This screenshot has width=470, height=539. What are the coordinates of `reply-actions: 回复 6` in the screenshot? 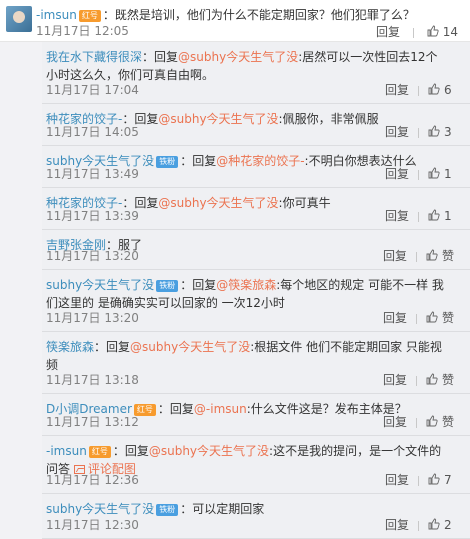 It's located at (419, 90).